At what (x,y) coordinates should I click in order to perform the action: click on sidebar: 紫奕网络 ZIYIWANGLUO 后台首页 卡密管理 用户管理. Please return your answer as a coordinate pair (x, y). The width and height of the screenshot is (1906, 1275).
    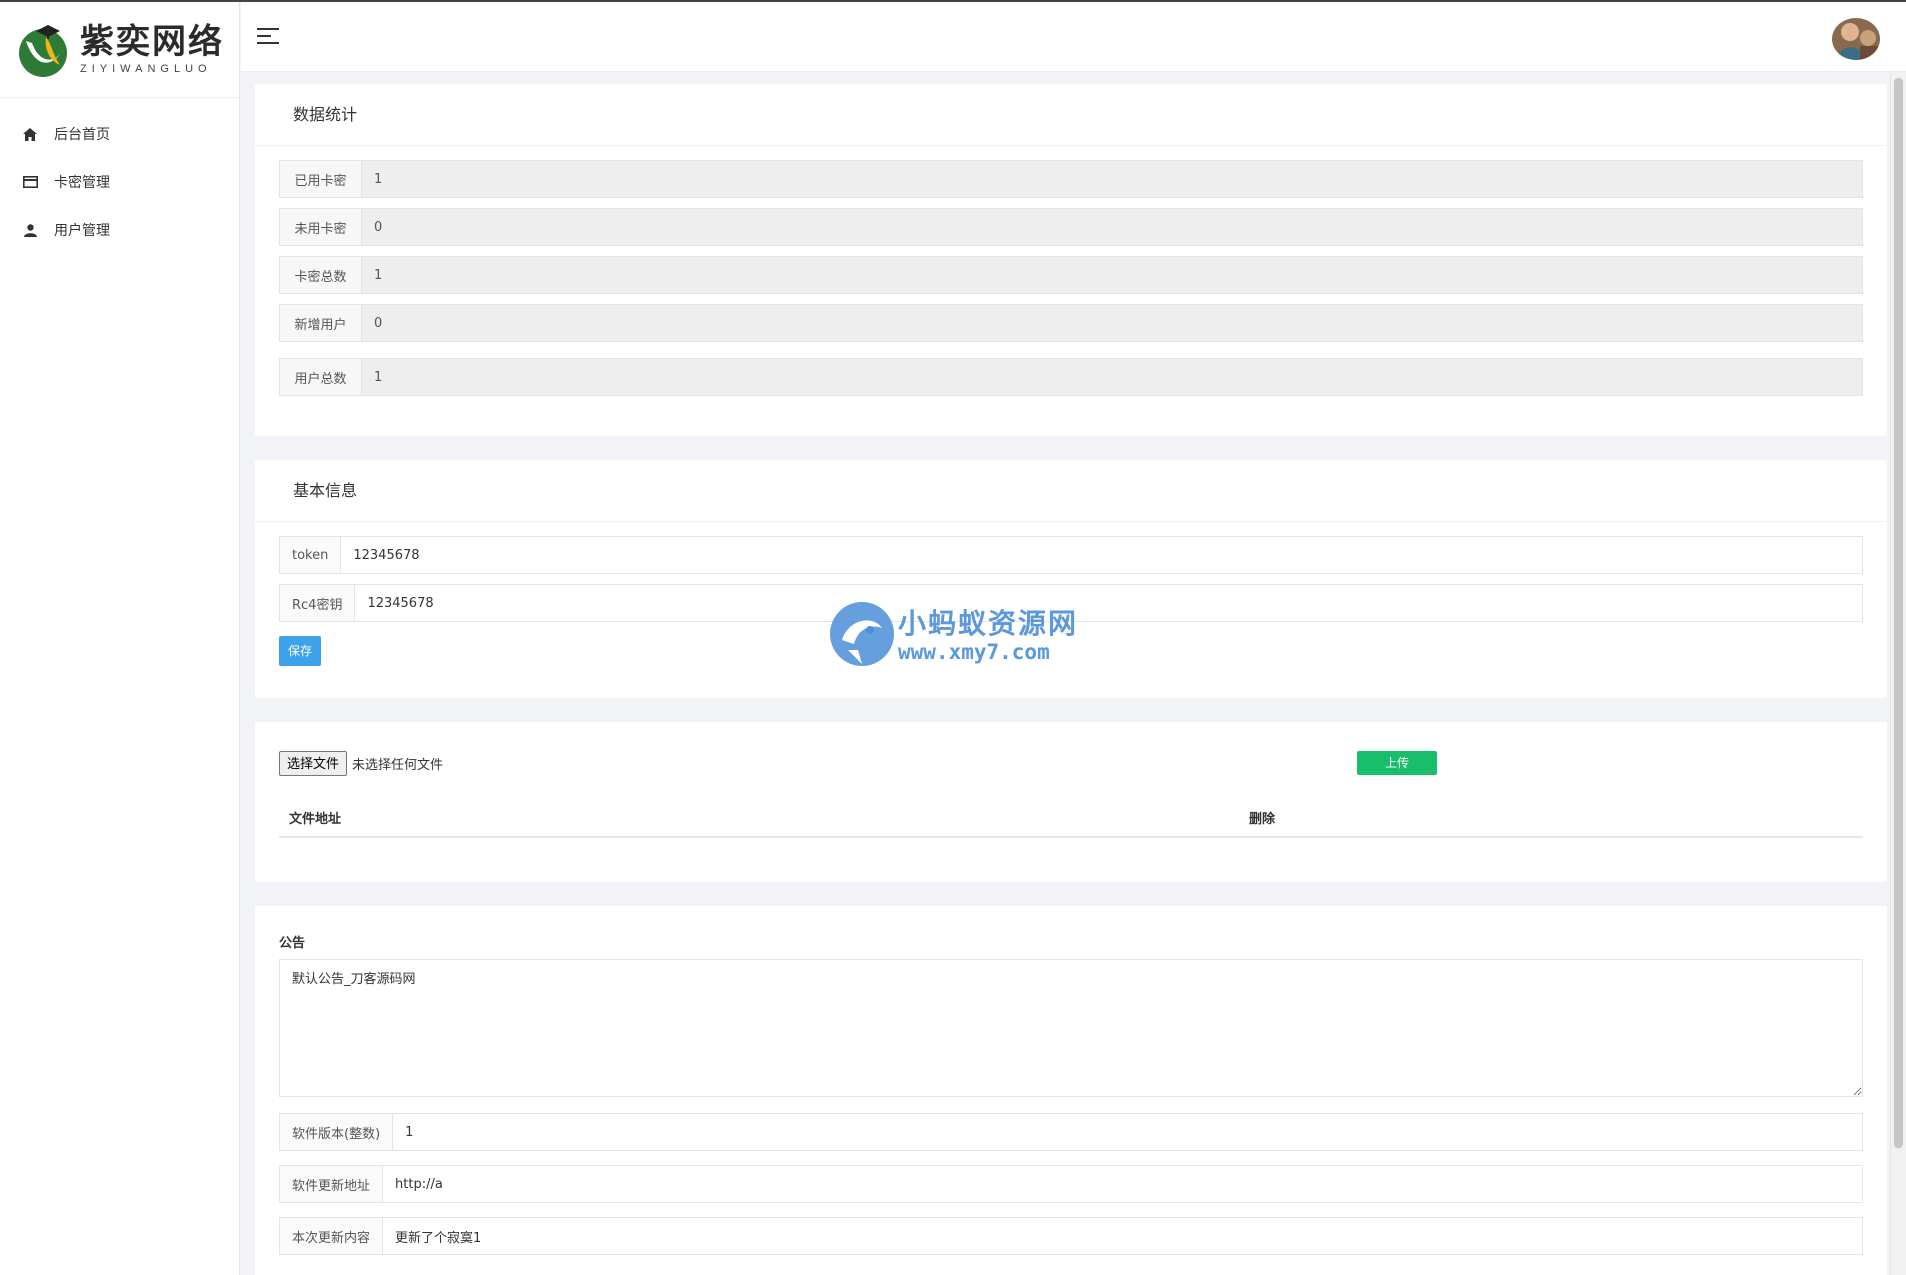
    Looking at the image, I should click on (120, 637).